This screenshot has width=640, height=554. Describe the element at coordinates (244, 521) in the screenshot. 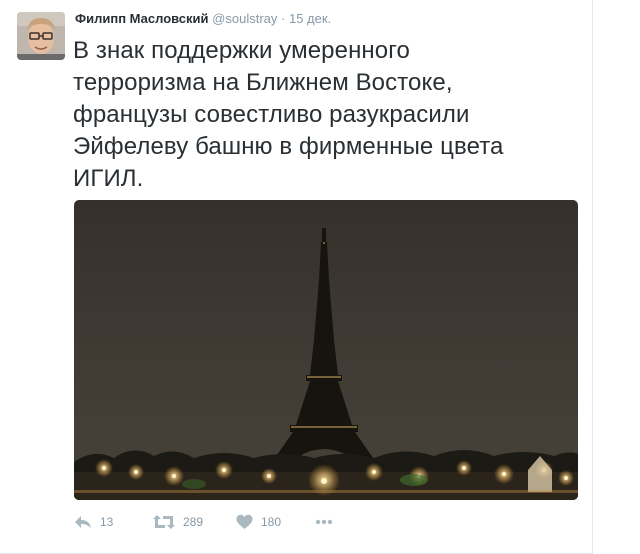

I see `heart-icon` at that location.